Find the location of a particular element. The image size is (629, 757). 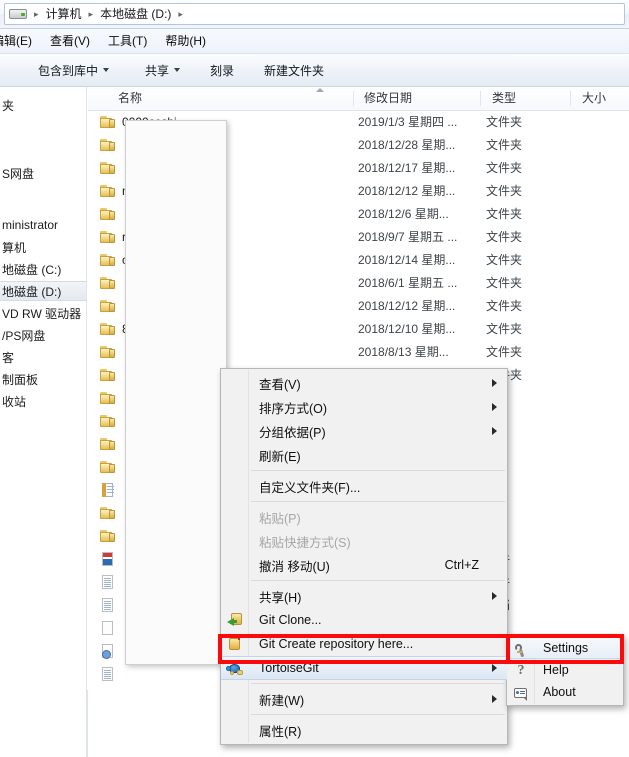

sidebar-item-wps-netdisk: /PS网盘 is located at coordinates (43, 335).